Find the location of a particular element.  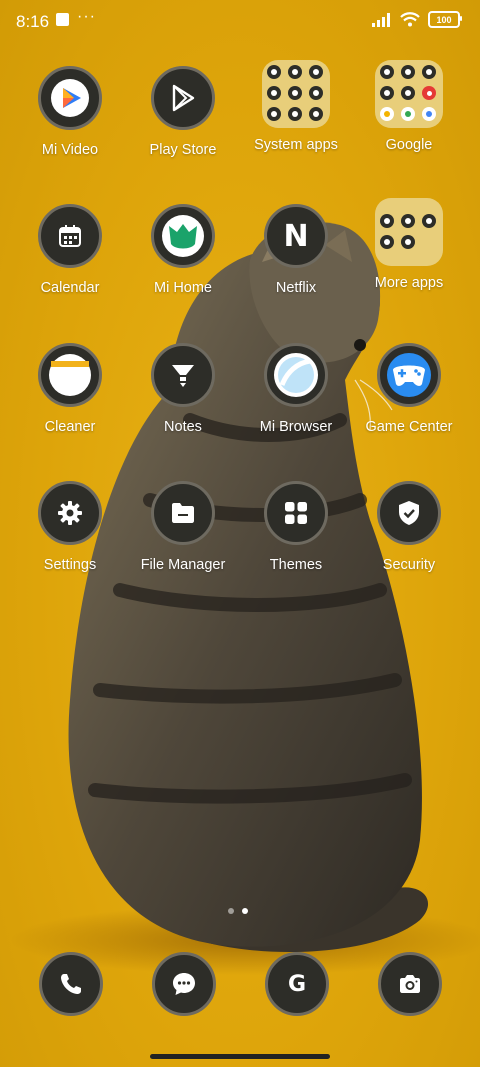

google-folder is located at coordinates (409, 94).